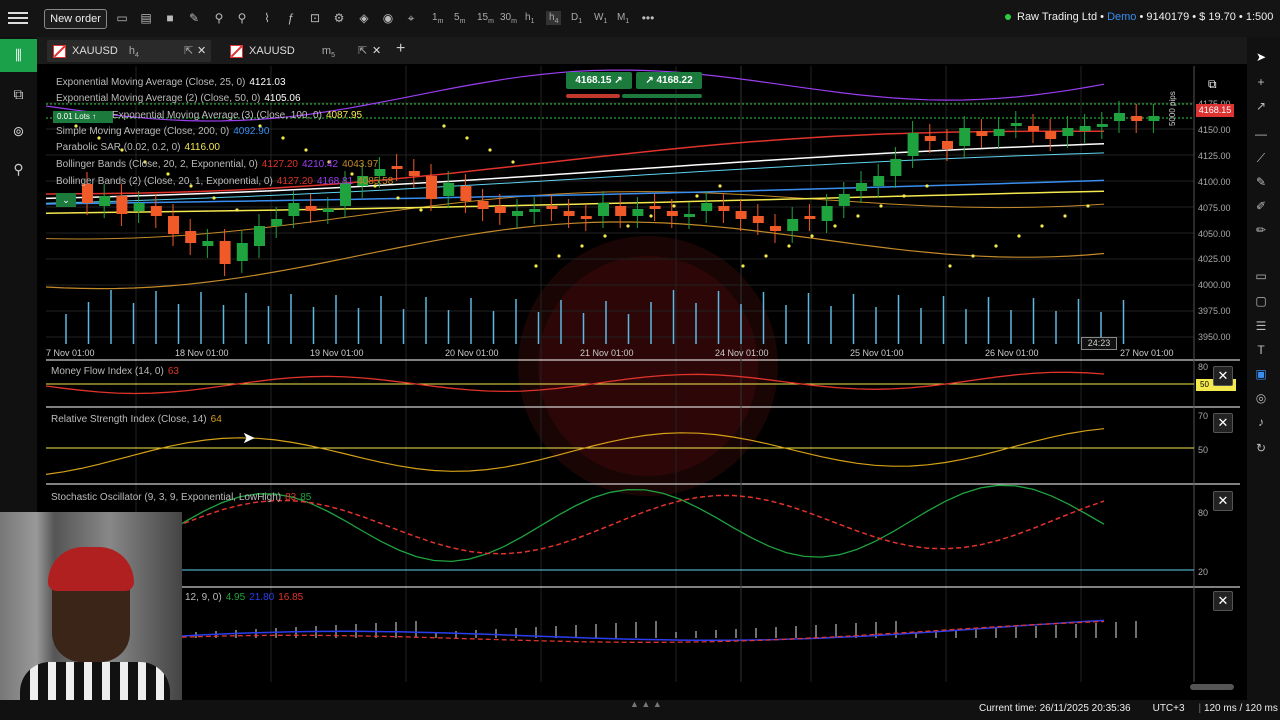  Describe the element at coordinates (18, 131) in the screenshot. I see `robot-icon: ⊚` at that location.